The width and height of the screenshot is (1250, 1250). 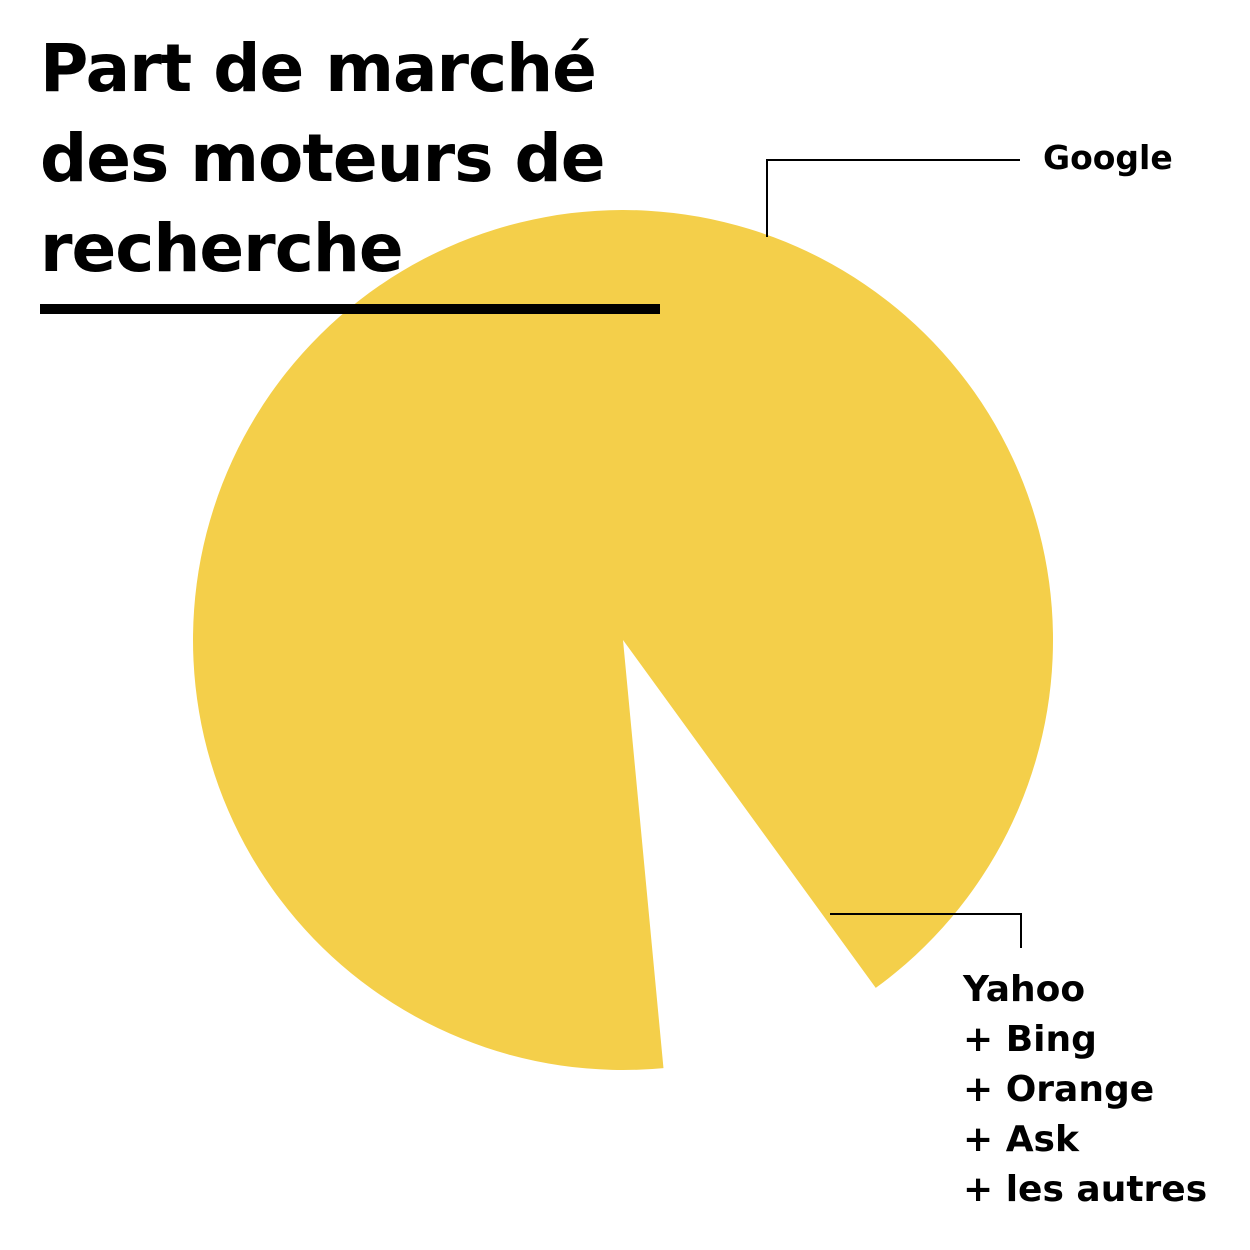 I want to click on slice-label-others: Yahoo + Bing + Orange + Ask + les autres, so click(x=1085, y=1090).